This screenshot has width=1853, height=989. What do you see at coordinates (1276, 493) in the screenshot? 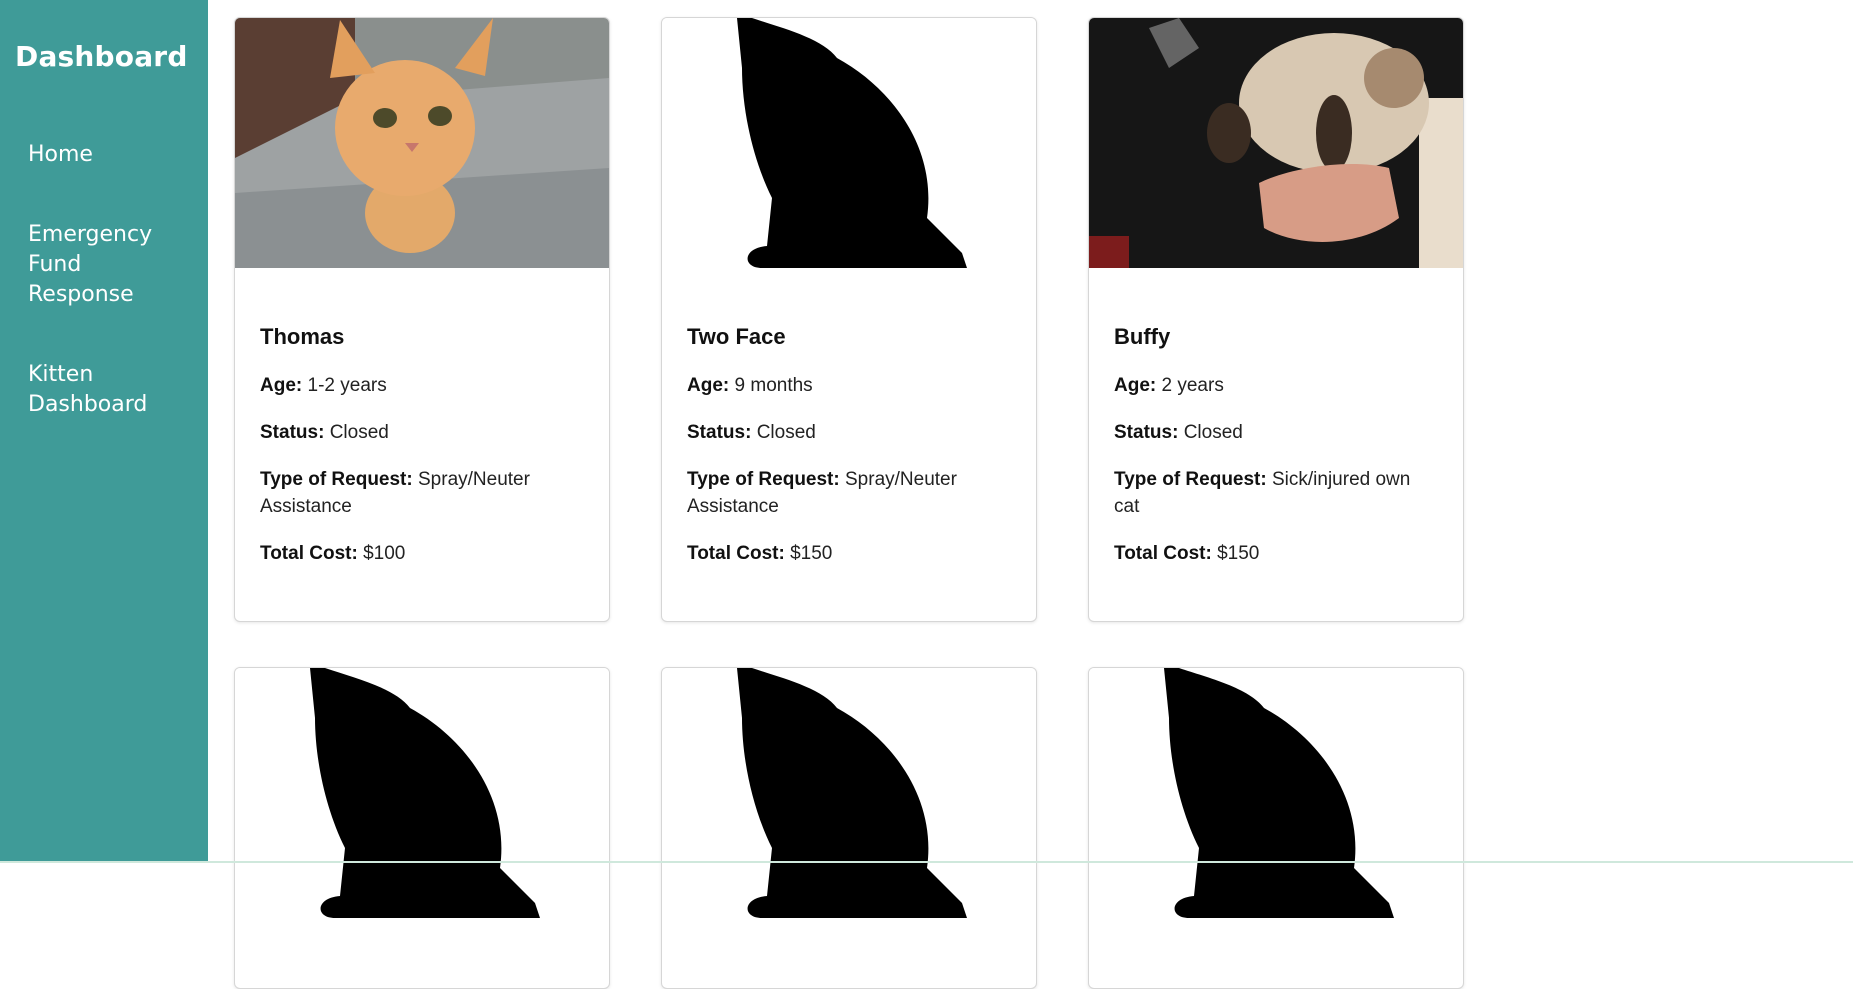
I see `request-type-field: Type of Request: Sick/injured own cat` at bounding box center [1276, 493].